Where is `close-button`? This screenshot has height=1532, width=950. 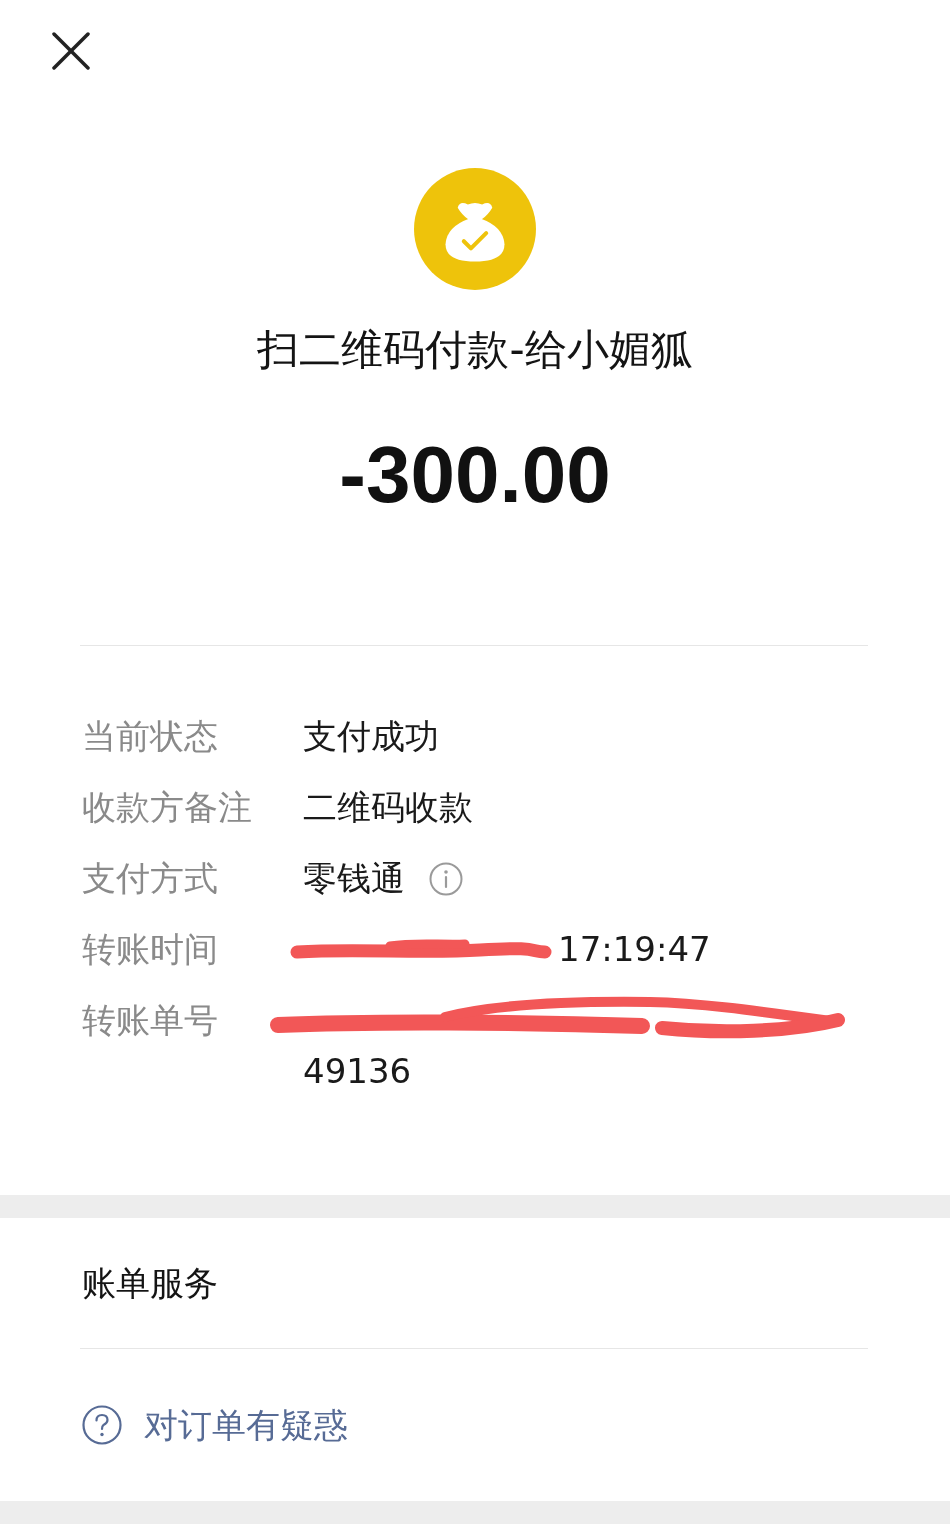
close-button is located at coordinates (71, 51).